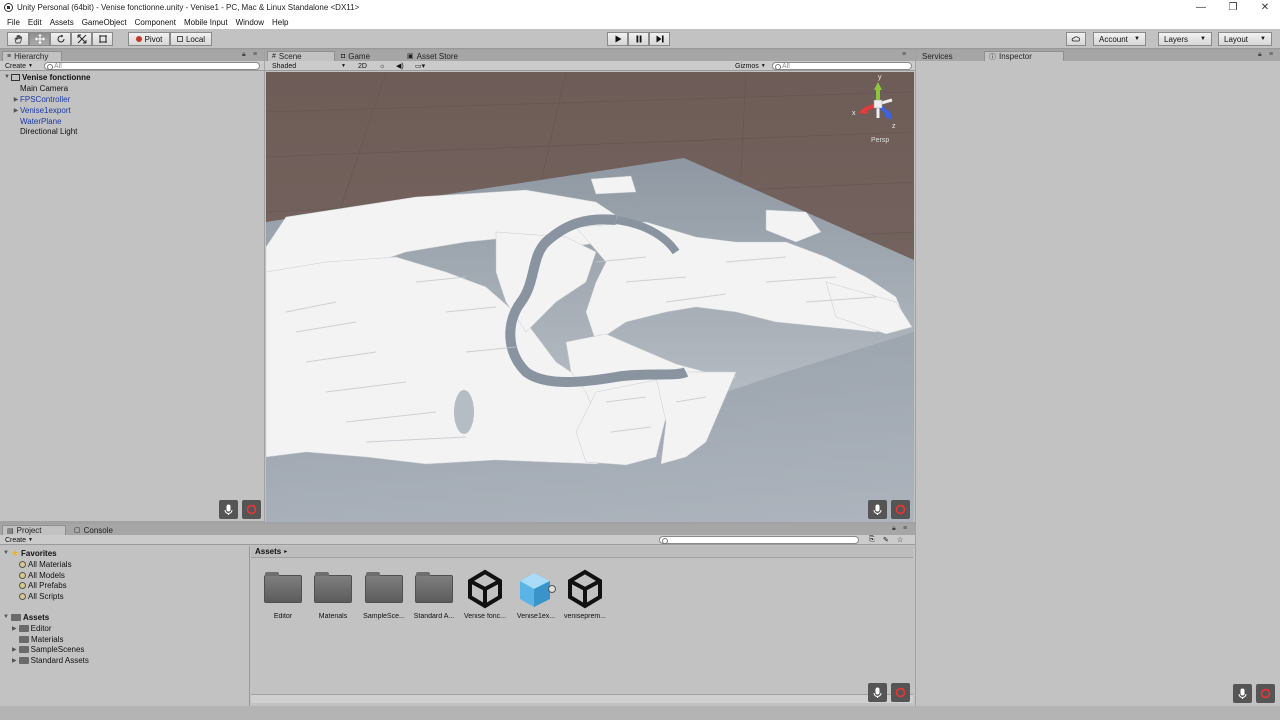 The width and height of the screenshot is (1280, 720). Describe the element at coordinates (1076, 39) in the screenshot. I see `cloud-button` at that location.